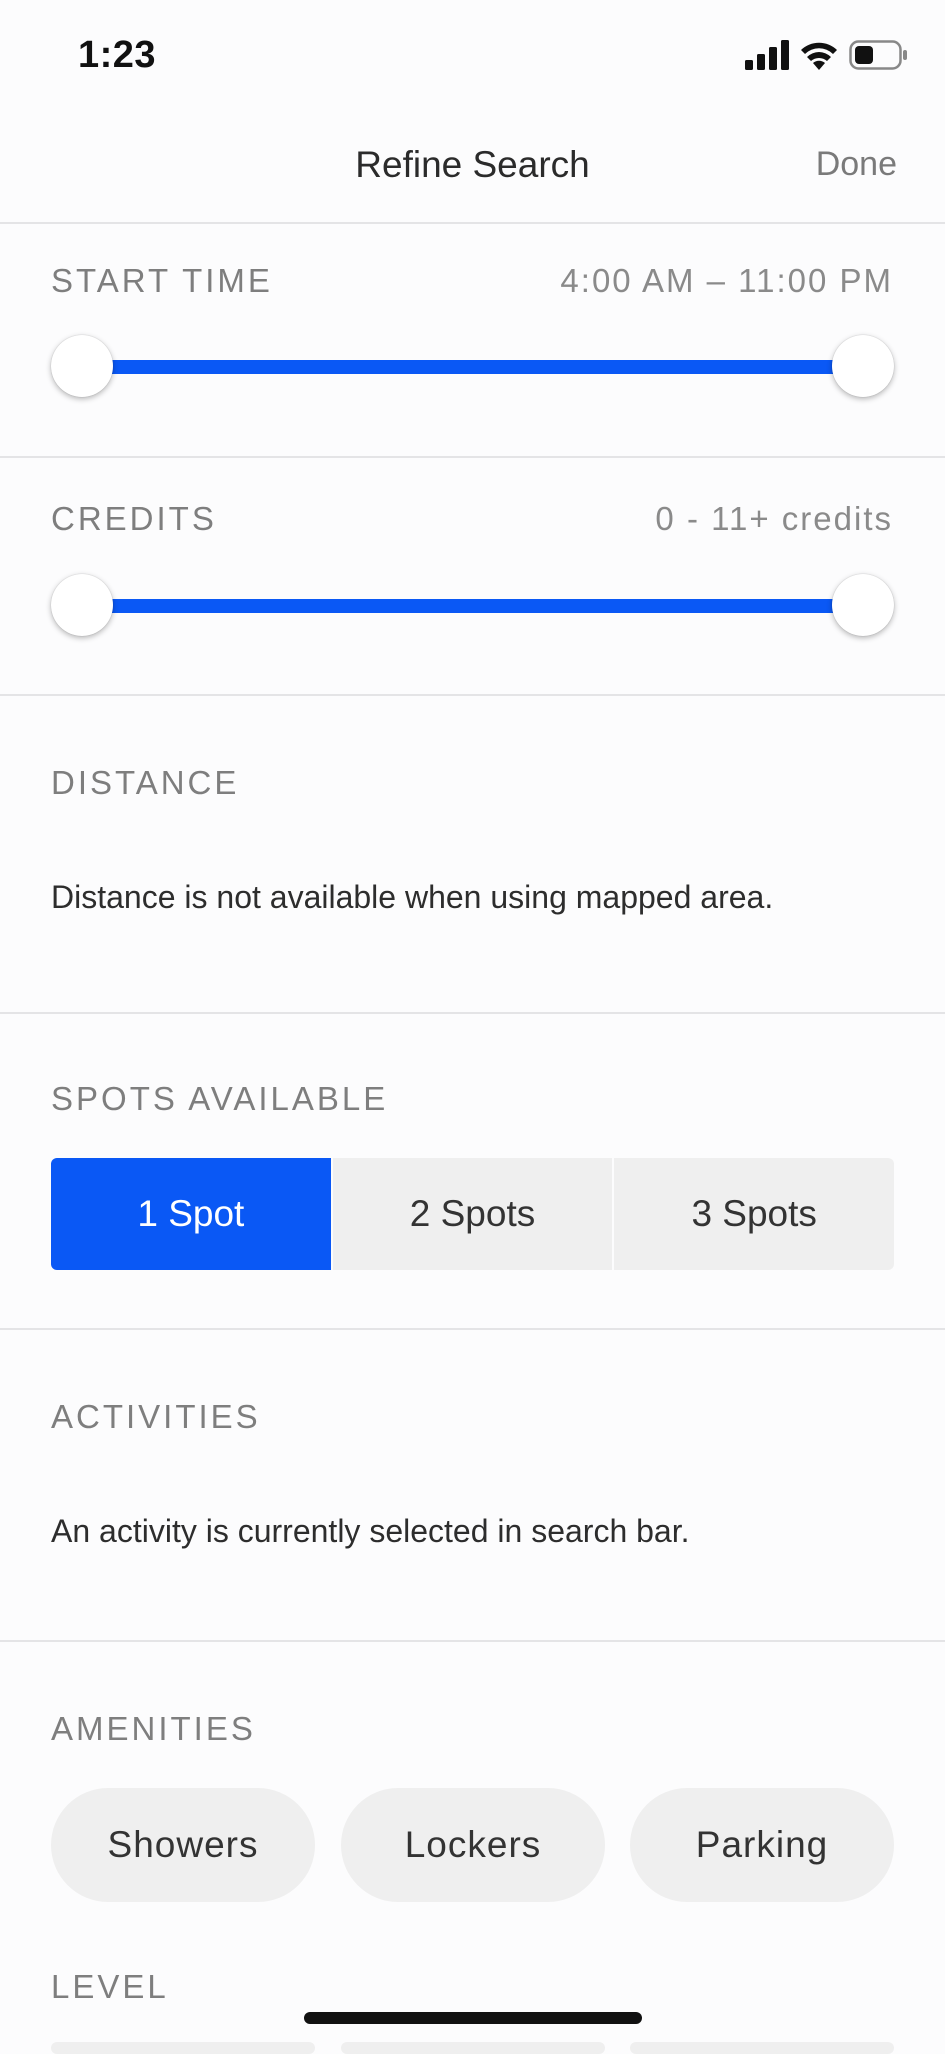 This screenshot has height=2054, width=945. Describe the element at coordinates (878, 55) in the screenshot. I see `battery-icon` at that location.